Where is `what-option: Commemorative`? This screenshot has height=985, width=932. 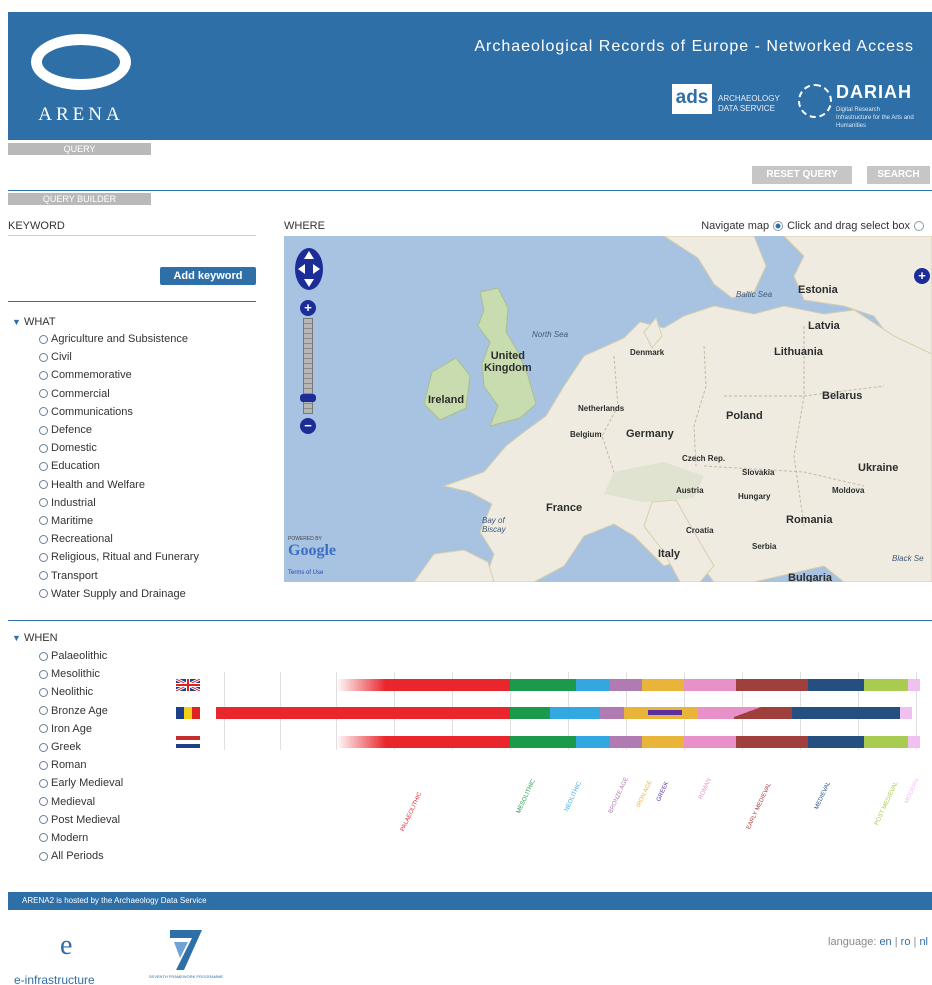 what-option: Commemorative is located at coordinates (119, 375).